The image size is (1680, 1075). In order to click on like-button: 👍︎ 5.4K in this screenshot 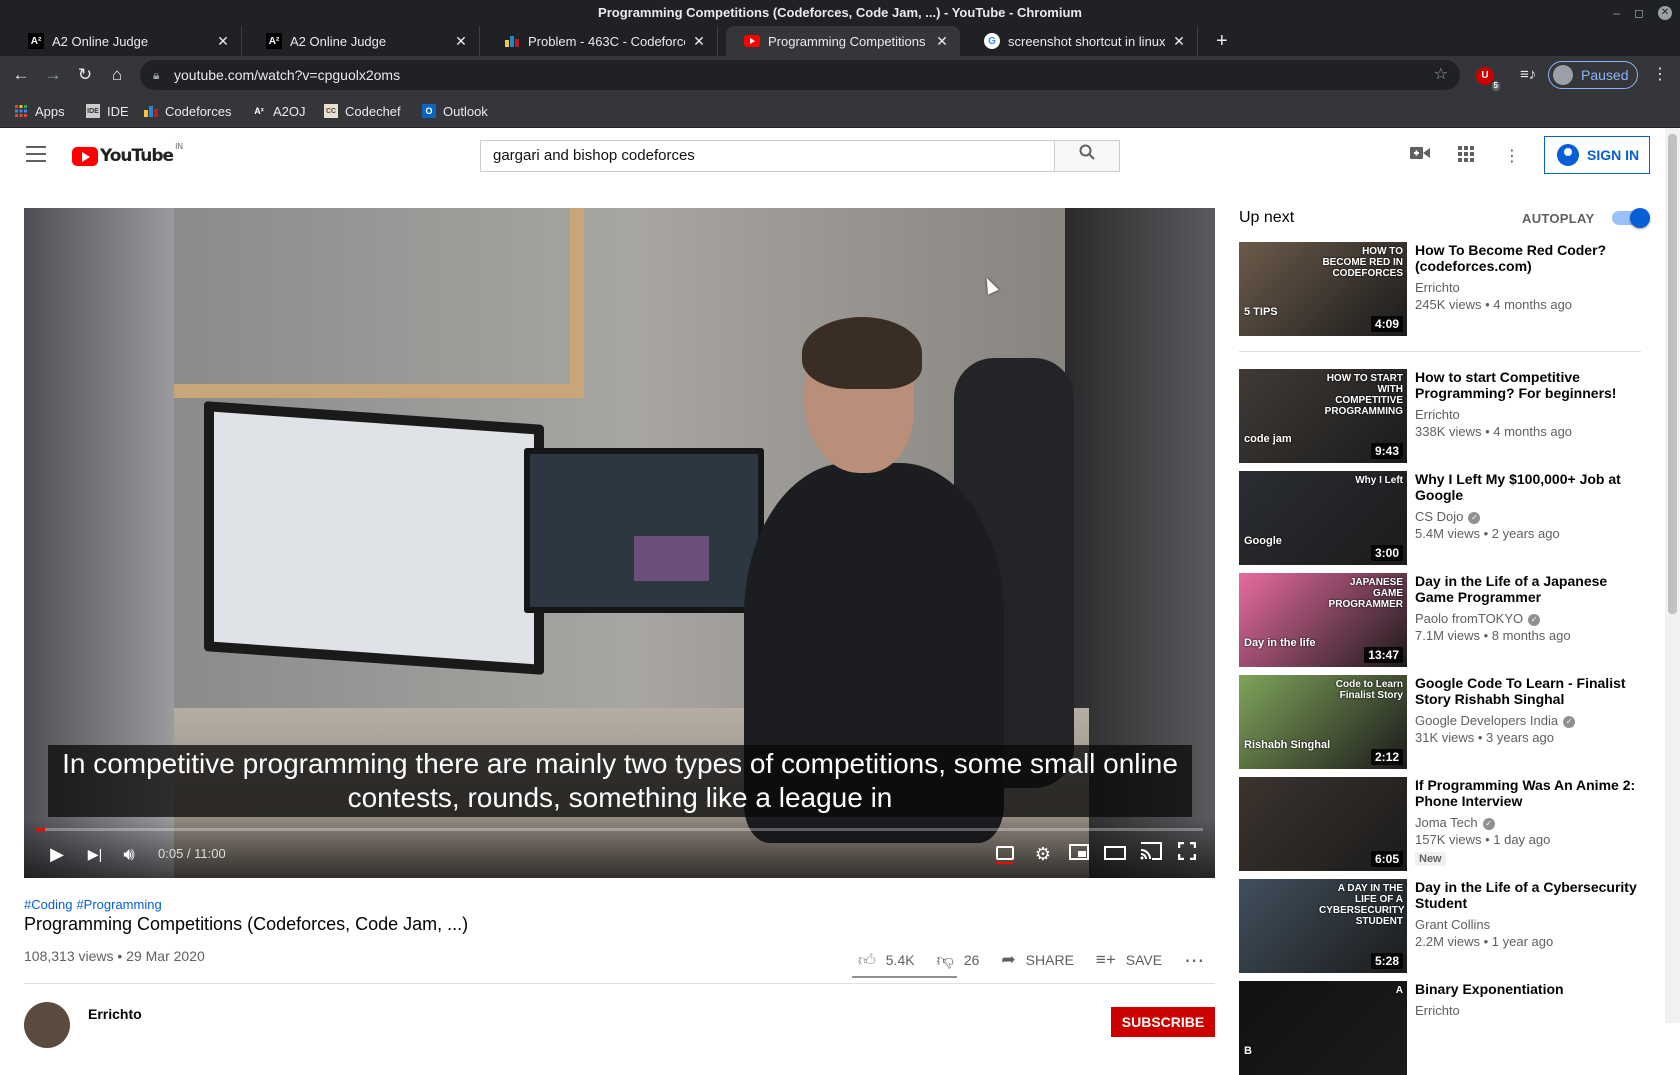, I will do `click(886, 960)`.